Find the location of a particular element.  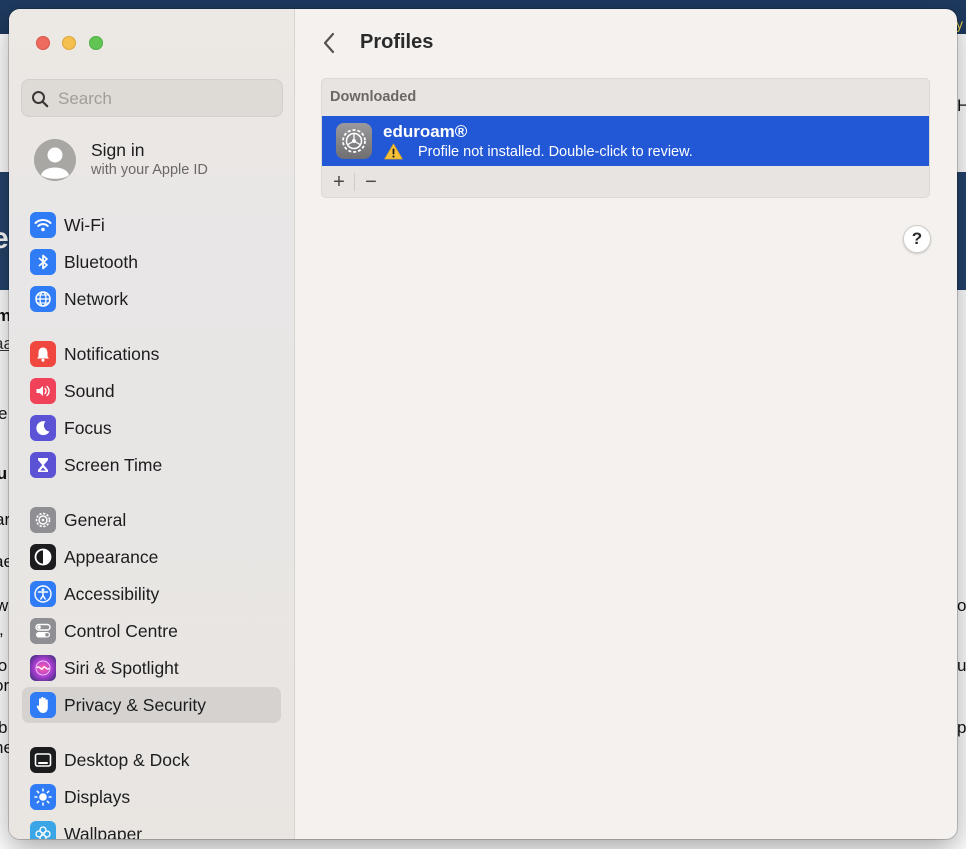

sidebar-item-privacy-security: Privacy & Security is located at coordinates (151, 705).